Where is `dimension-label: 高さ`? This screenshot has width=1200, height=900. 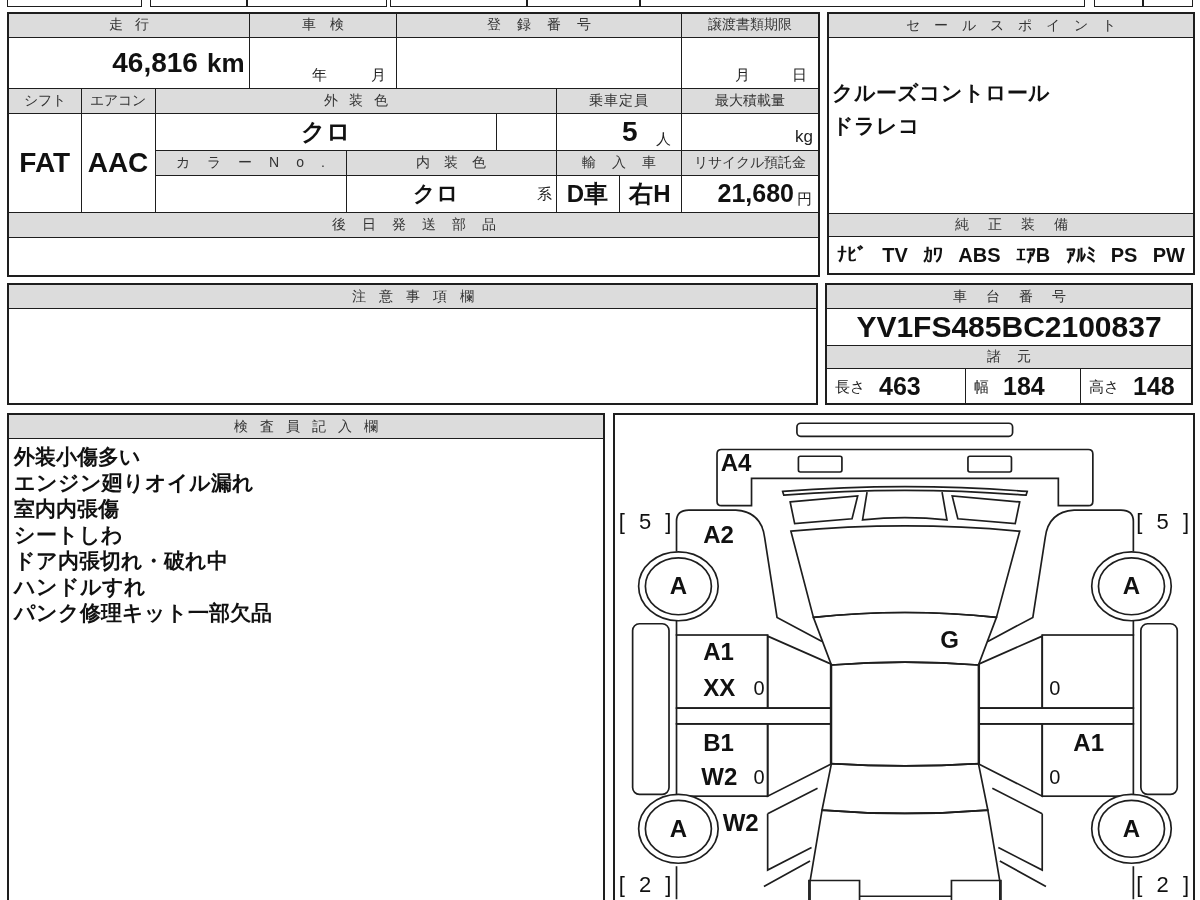 dimension-label: 高さ is located at coordinates (1104, 386).